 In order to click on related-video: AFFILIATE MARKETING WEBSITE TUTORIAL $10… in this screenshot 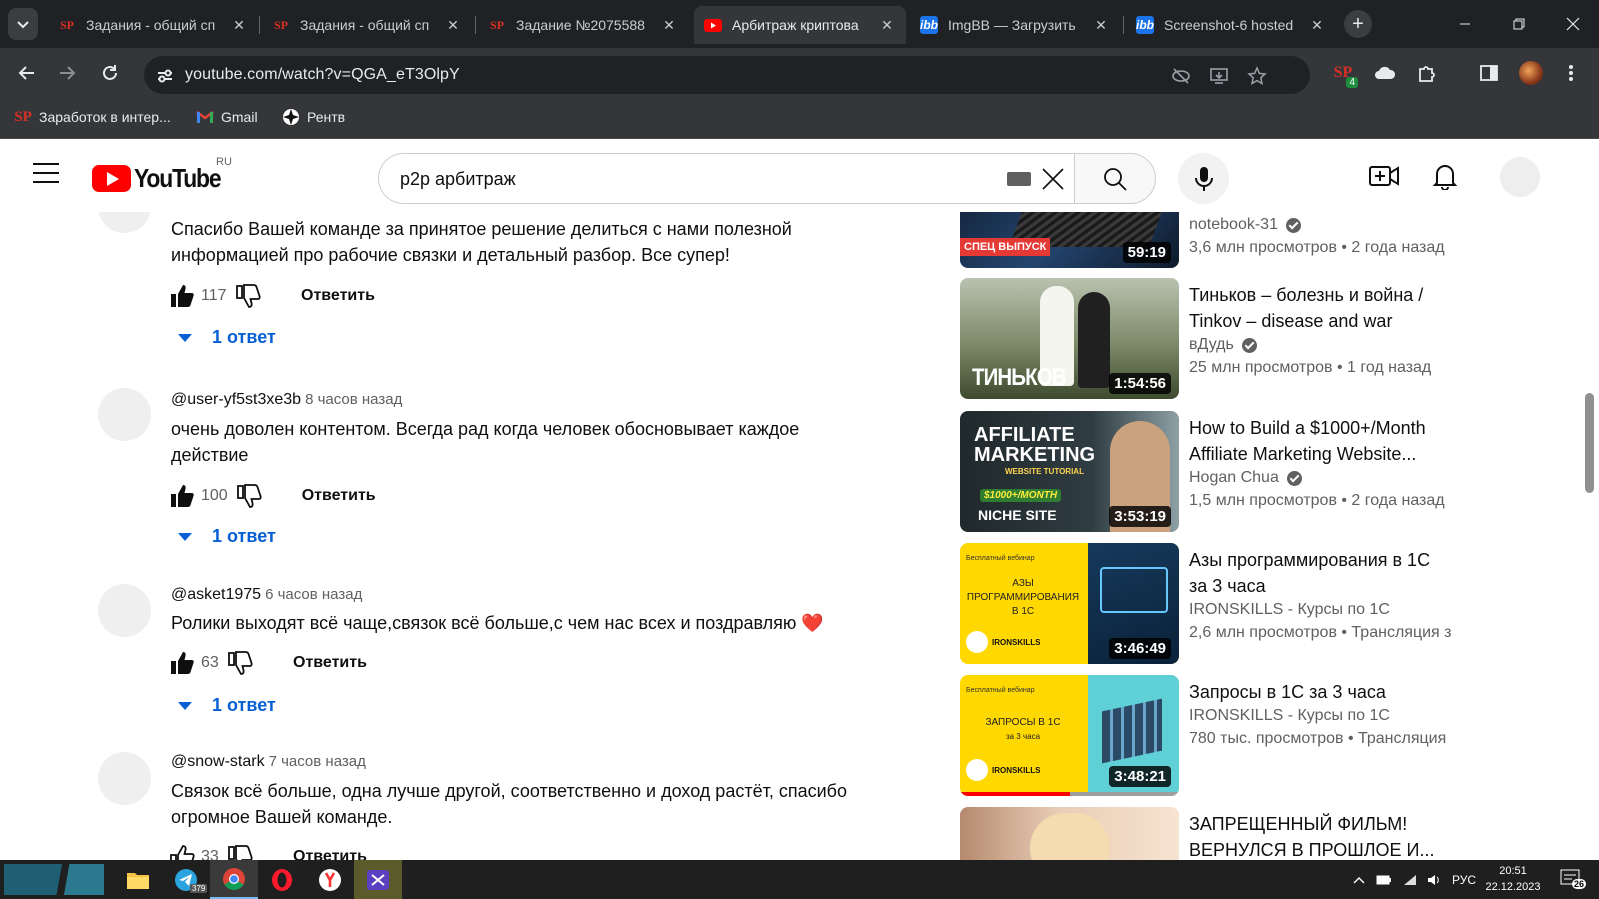, I will do `click(1255, 471)`.